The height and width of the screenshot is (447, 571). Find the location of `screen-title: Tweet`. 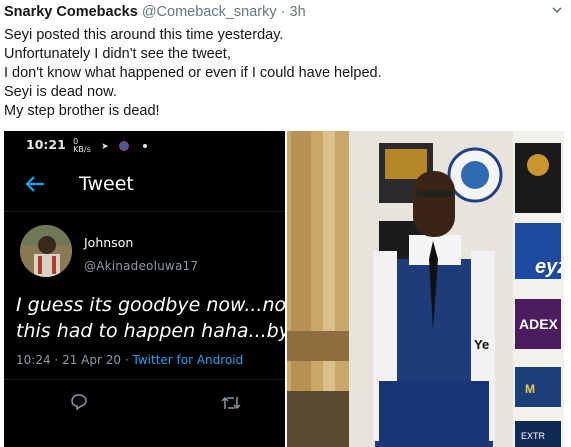

screen-title: Tweet is located at coordinates (106, 184).